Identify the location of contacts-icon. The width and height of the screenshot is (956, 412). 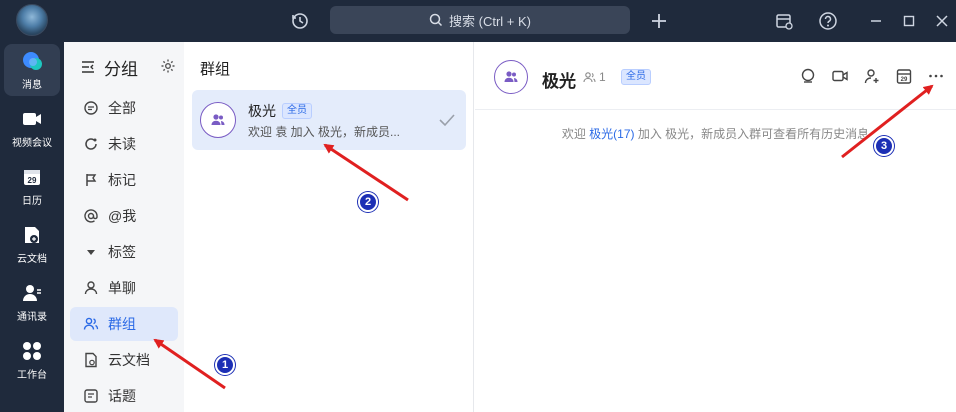
(32, 293).